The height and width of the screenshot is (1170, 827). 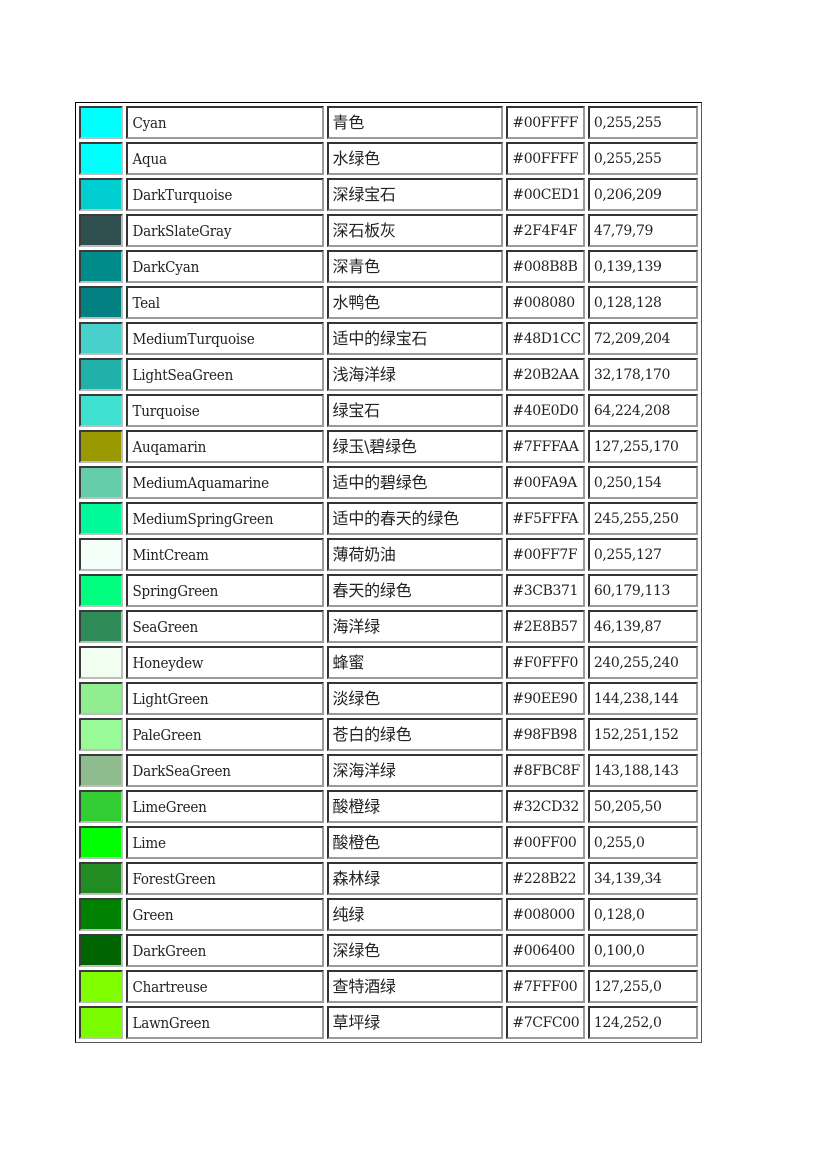 What do you see at coordinates (642, 482) in the screenshot?
I see `rgb-value-cell: 0,250,154` at bounding box center [642, 482].